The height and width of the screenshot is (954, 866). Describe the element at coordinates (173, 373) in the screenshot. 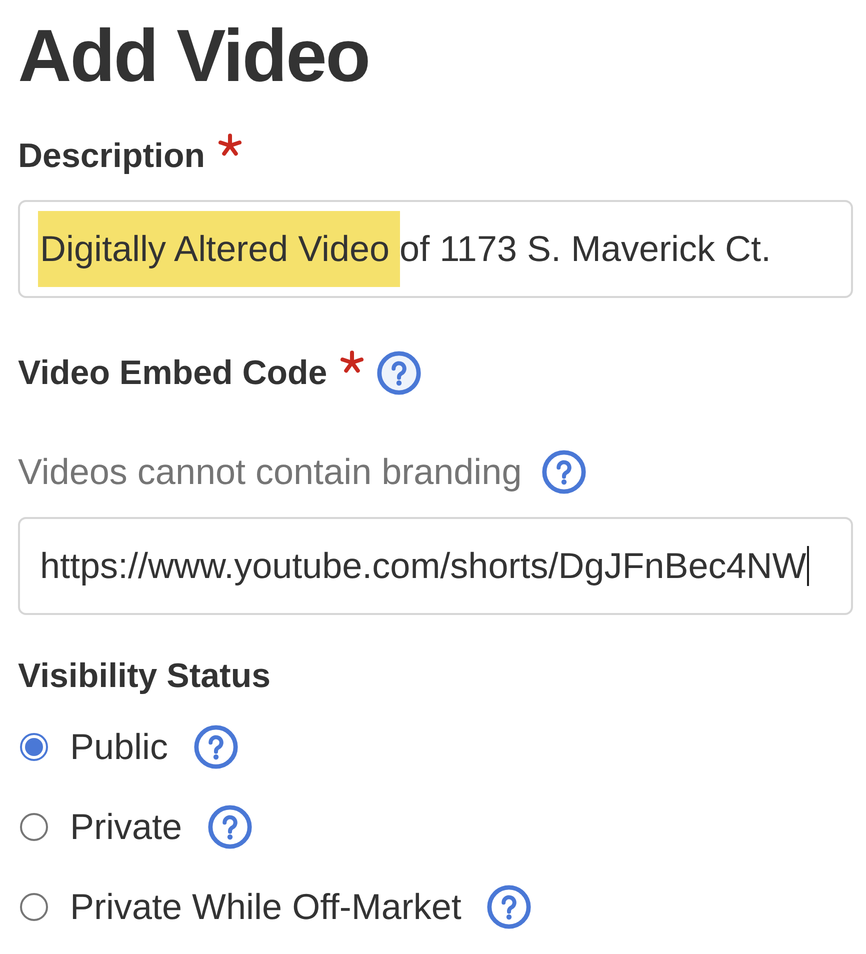

I see `video-embed-code-label: Video Embed Code` at that location.